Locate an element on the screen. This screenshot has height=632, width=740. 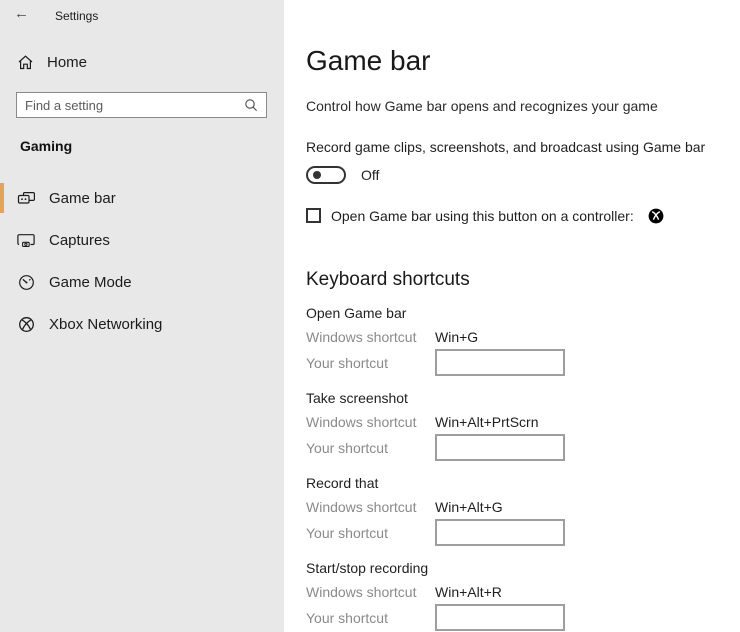
sidebar-home-label: Home is located at coordinates (67, 62).